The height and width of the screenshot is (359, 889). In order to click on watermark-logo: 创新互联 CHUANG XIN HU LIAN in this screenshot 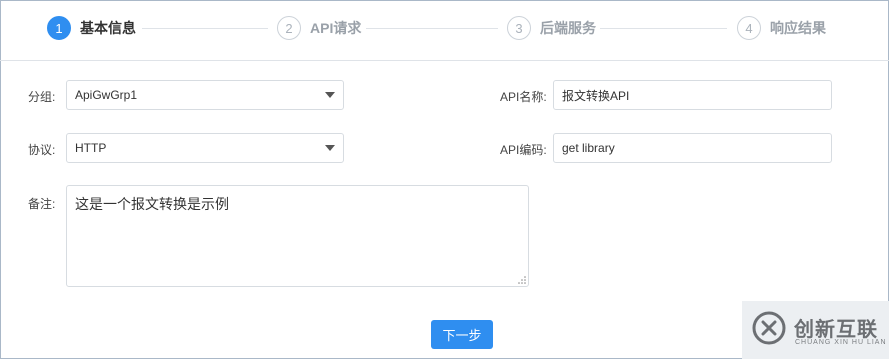, I will do `click(815, 330)`.